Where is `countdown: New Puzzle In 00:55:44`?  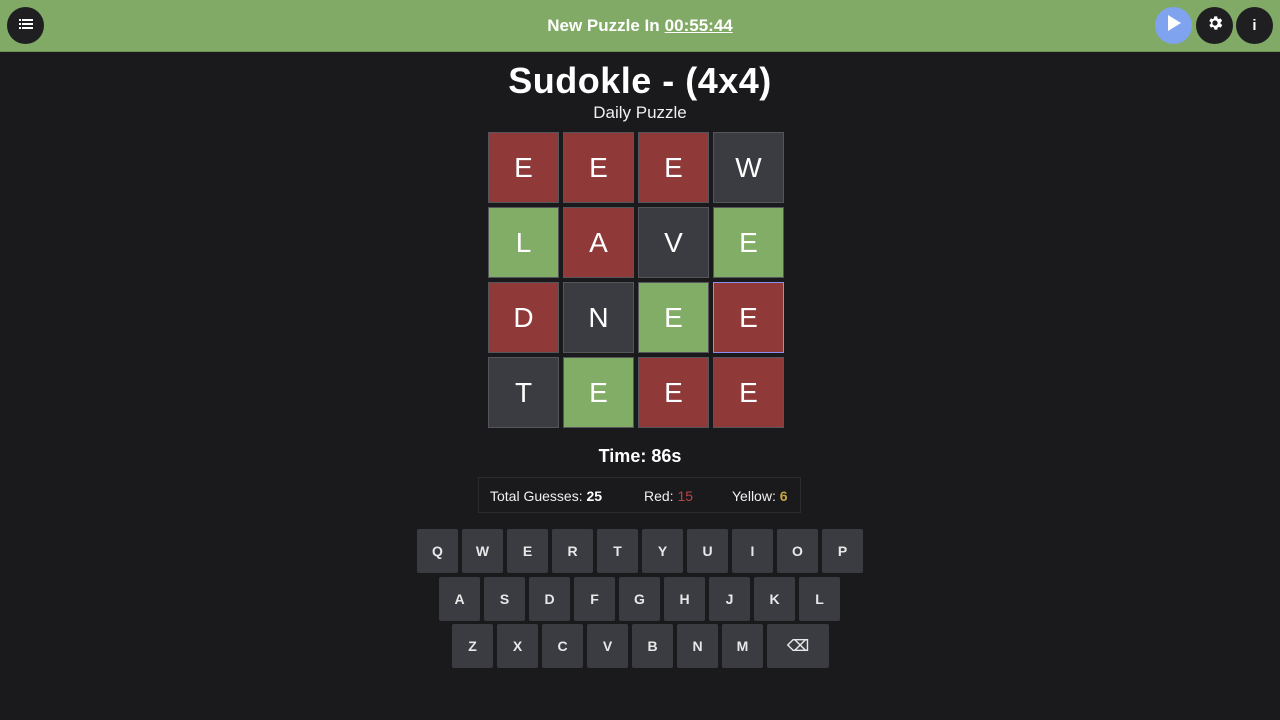 countdown: New Puzzle In 00:55:44 is located at coordinates (640, 25).